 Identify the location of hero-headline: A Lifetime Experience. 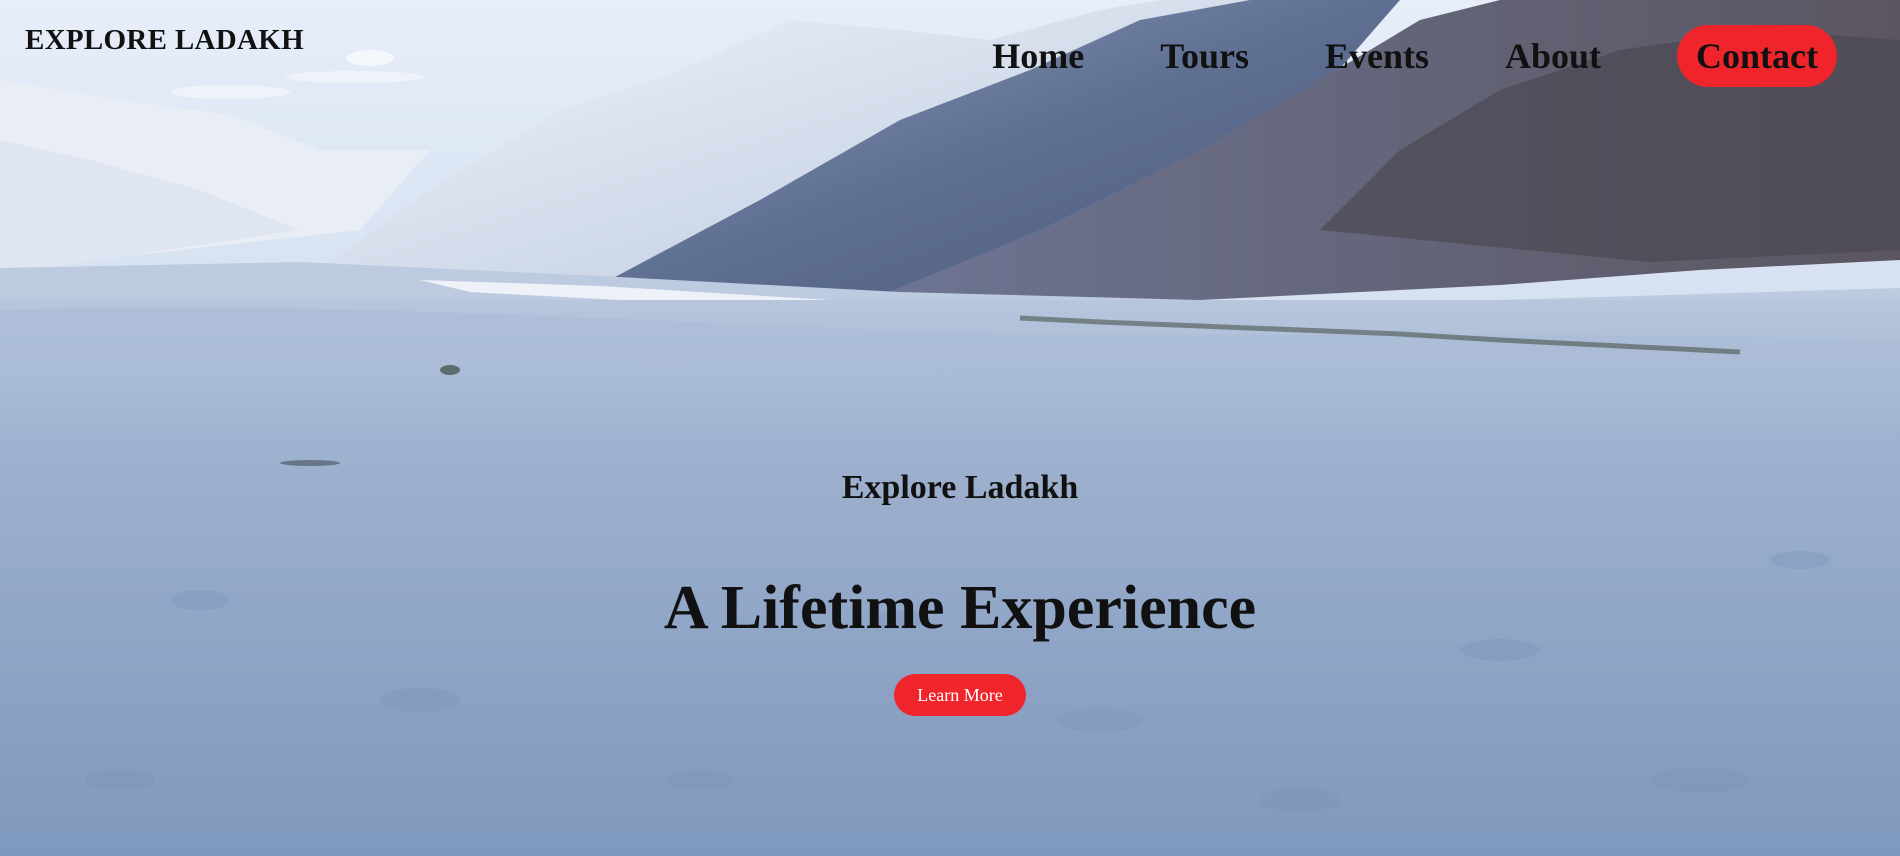
(960, 608).